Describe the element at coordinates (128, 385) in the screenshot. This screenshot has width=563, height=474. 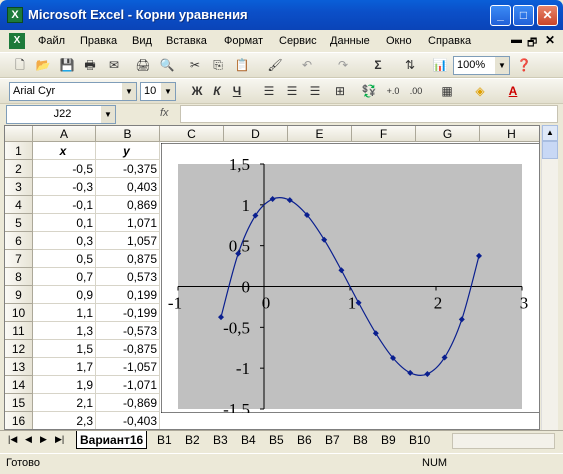
I see `cell-y: -1,071` at that location.